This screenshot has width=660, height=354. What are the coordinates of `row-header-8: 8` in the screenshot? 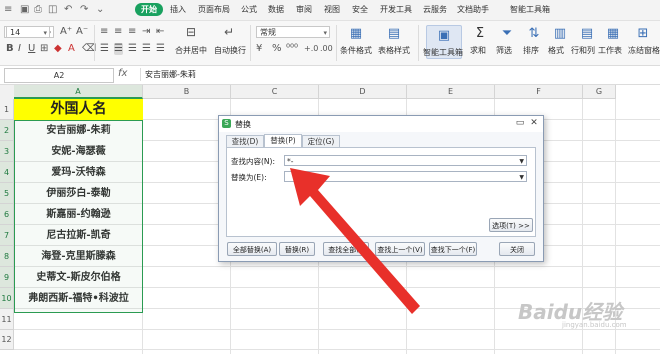 It's located at (7, 256).